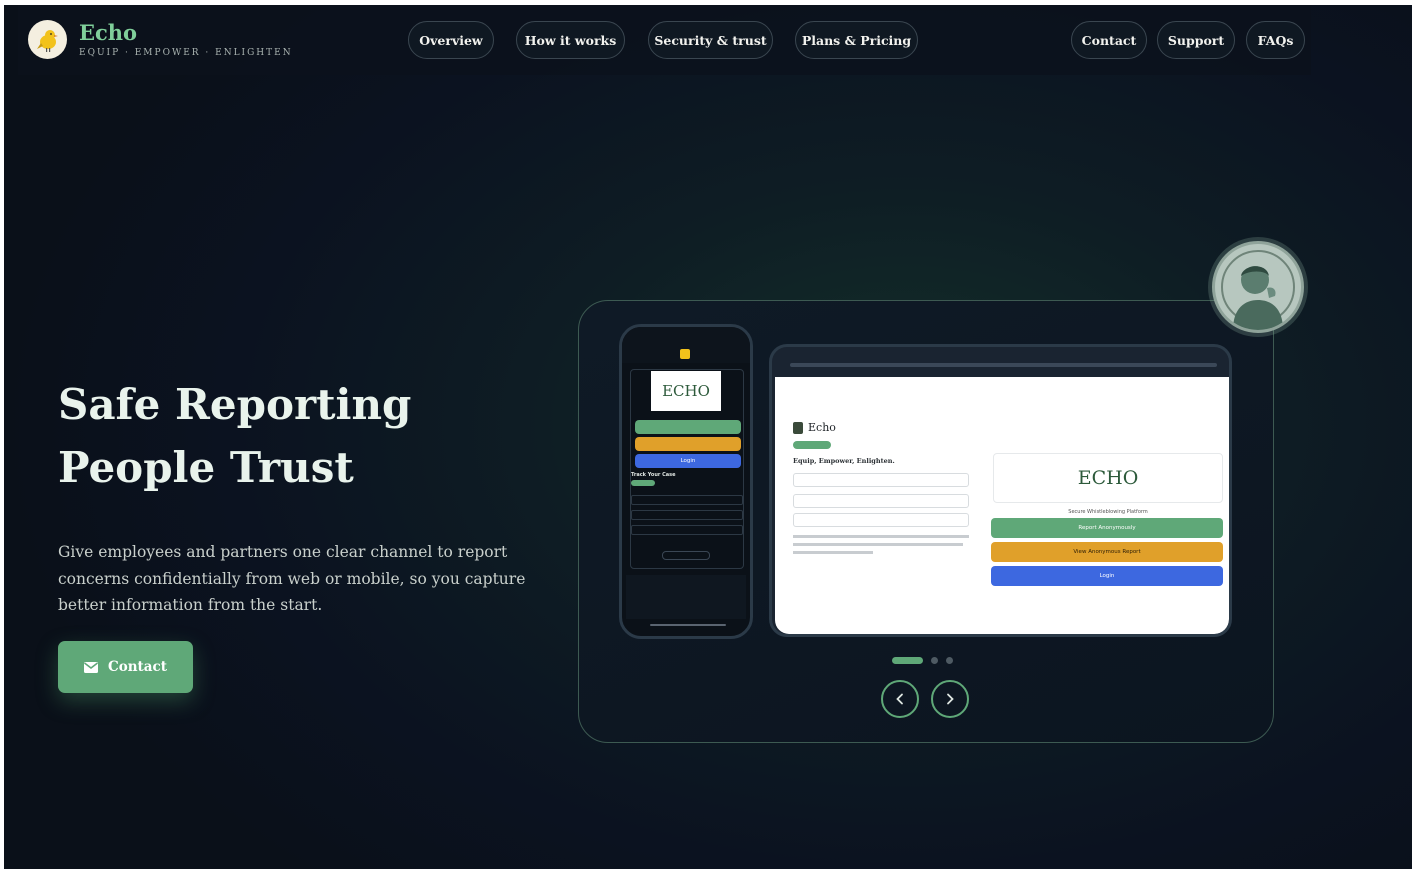 Image resolution: width=1416 pixels, height=872 pixels. I want to click on chevron-left-icon, so click(899, 699).